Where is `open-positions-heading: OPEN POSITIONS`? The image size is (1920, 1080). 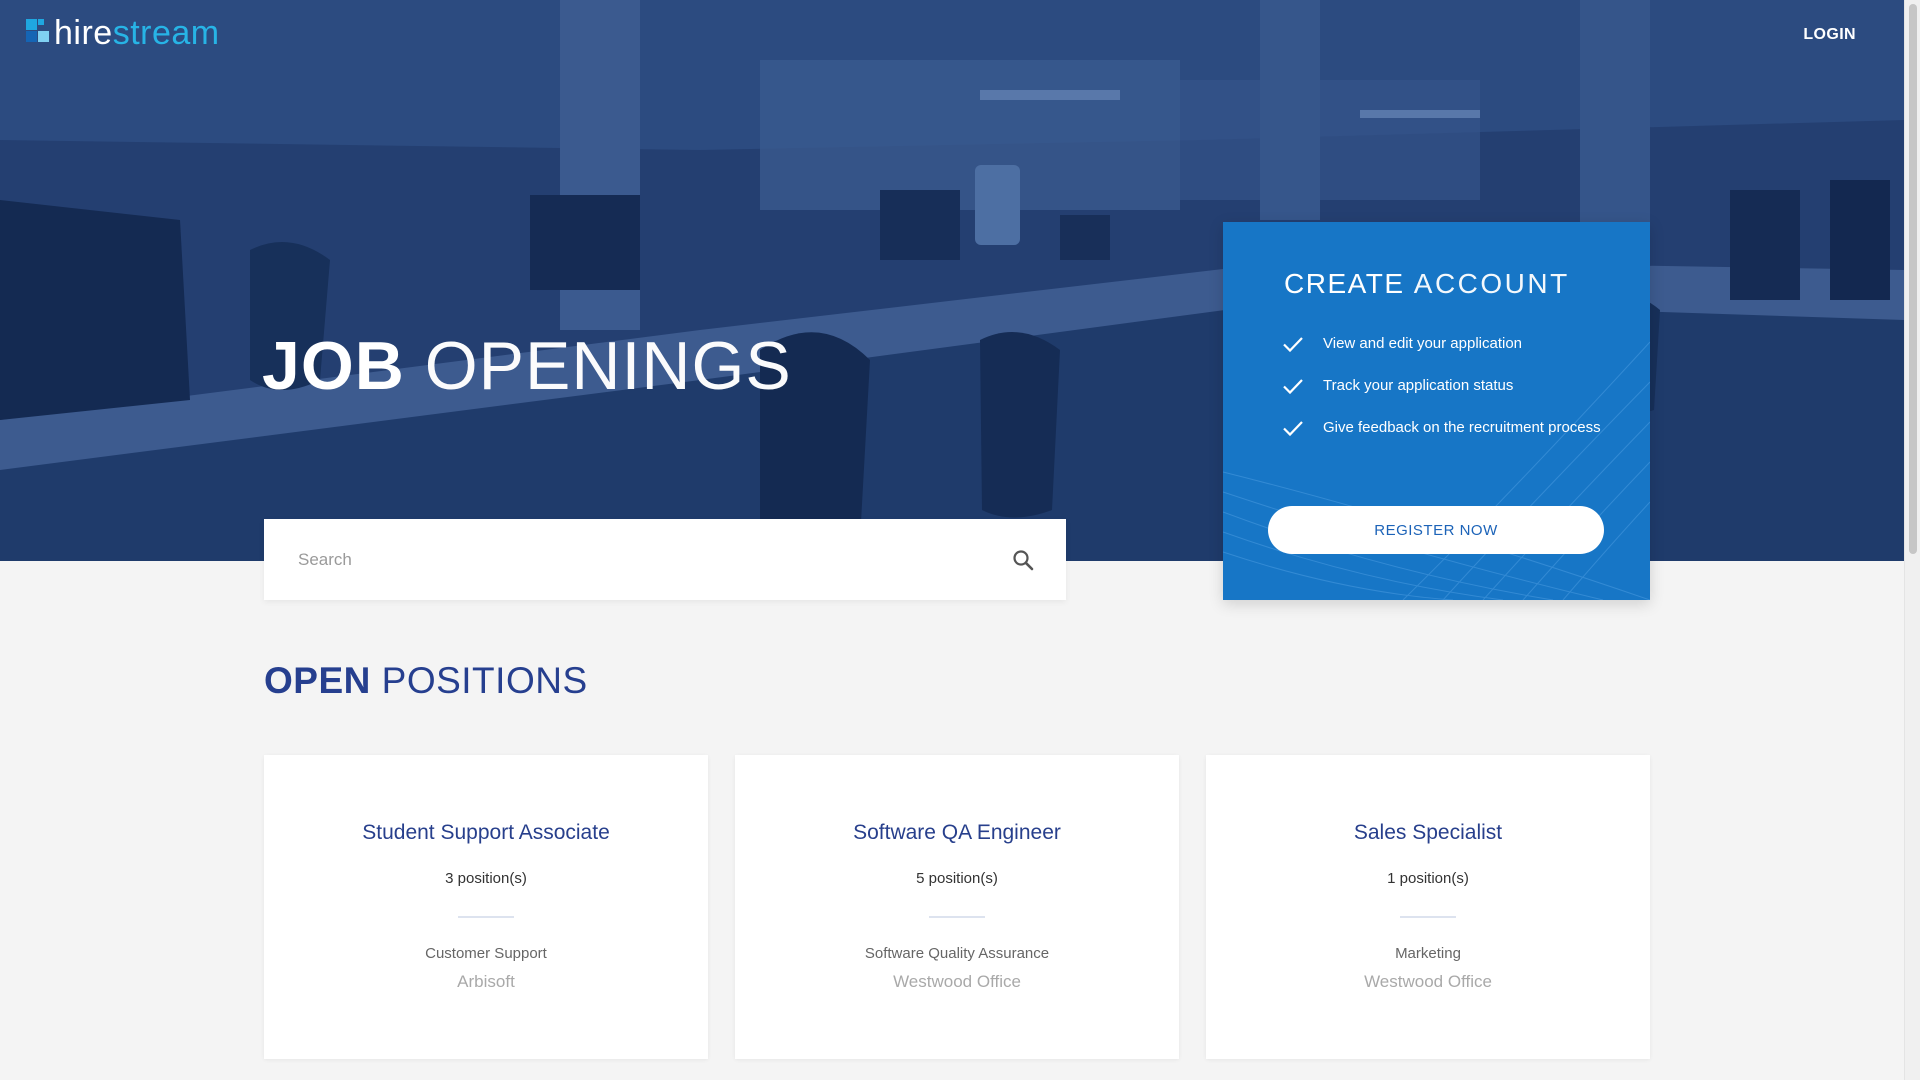
open-positions-heading: OPEN POSITIONS is located at coordinates (426, 681).